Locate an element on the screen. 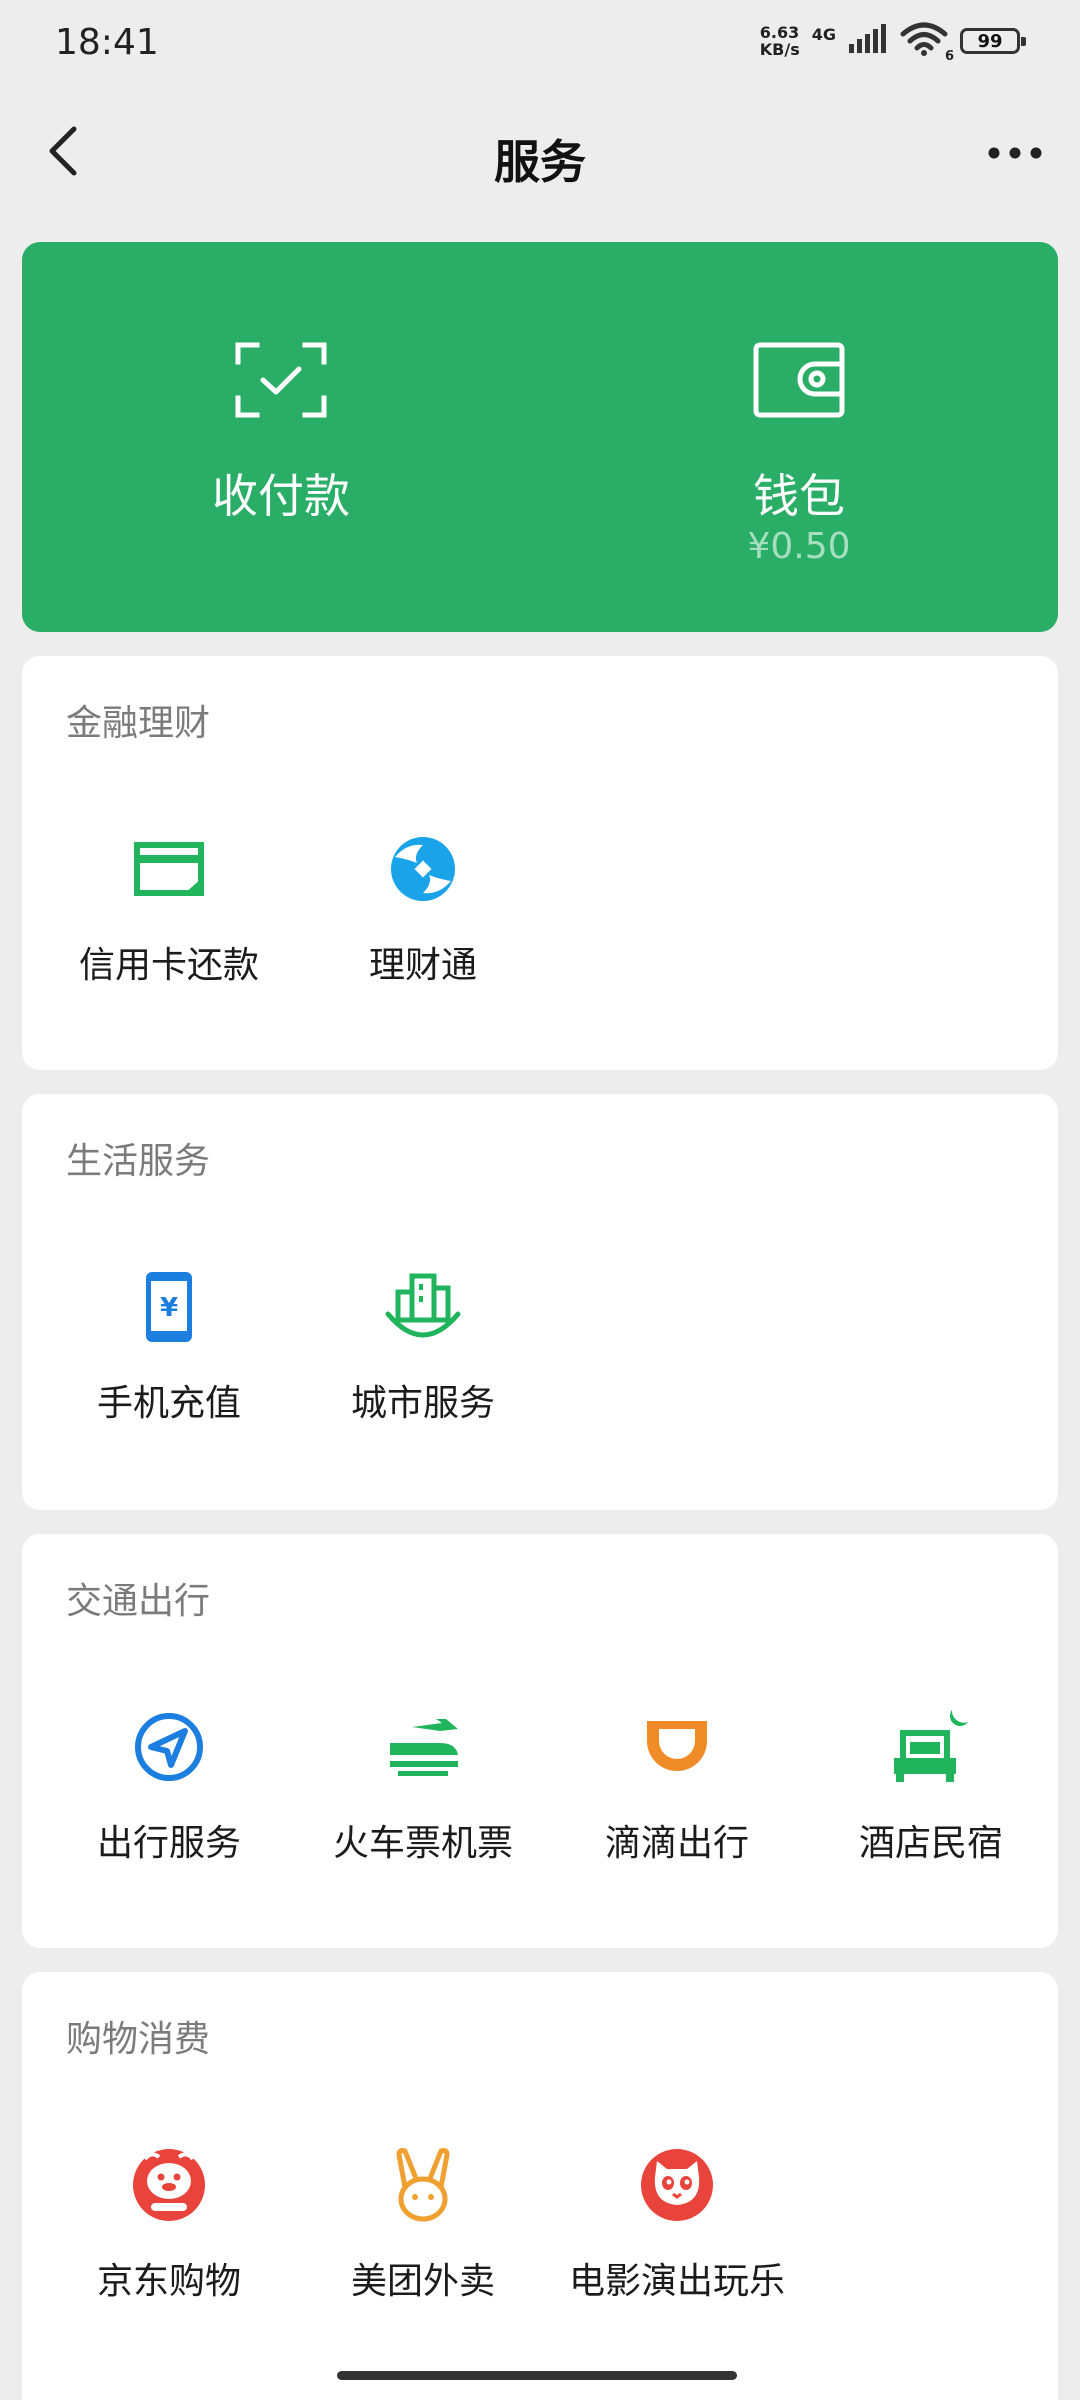  section-title: 交通出行 is located at coordinates (138, 1601).